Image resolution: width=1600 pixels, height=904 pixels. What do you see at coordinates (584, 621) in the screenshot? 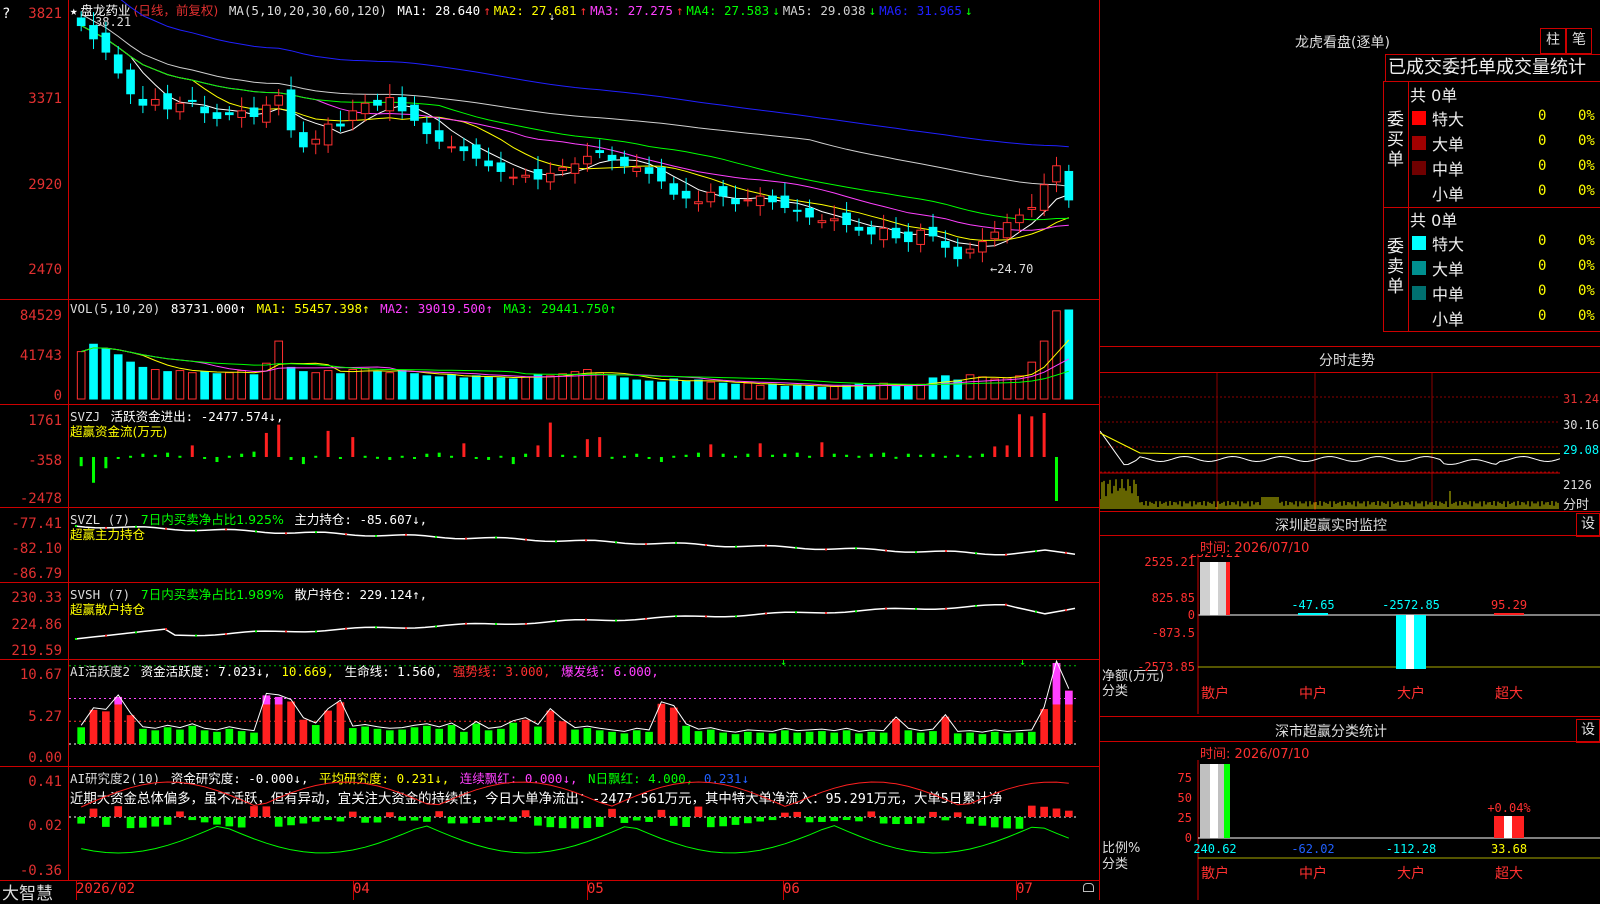
I see `svsh-chart` at bounding box center [584, 621].